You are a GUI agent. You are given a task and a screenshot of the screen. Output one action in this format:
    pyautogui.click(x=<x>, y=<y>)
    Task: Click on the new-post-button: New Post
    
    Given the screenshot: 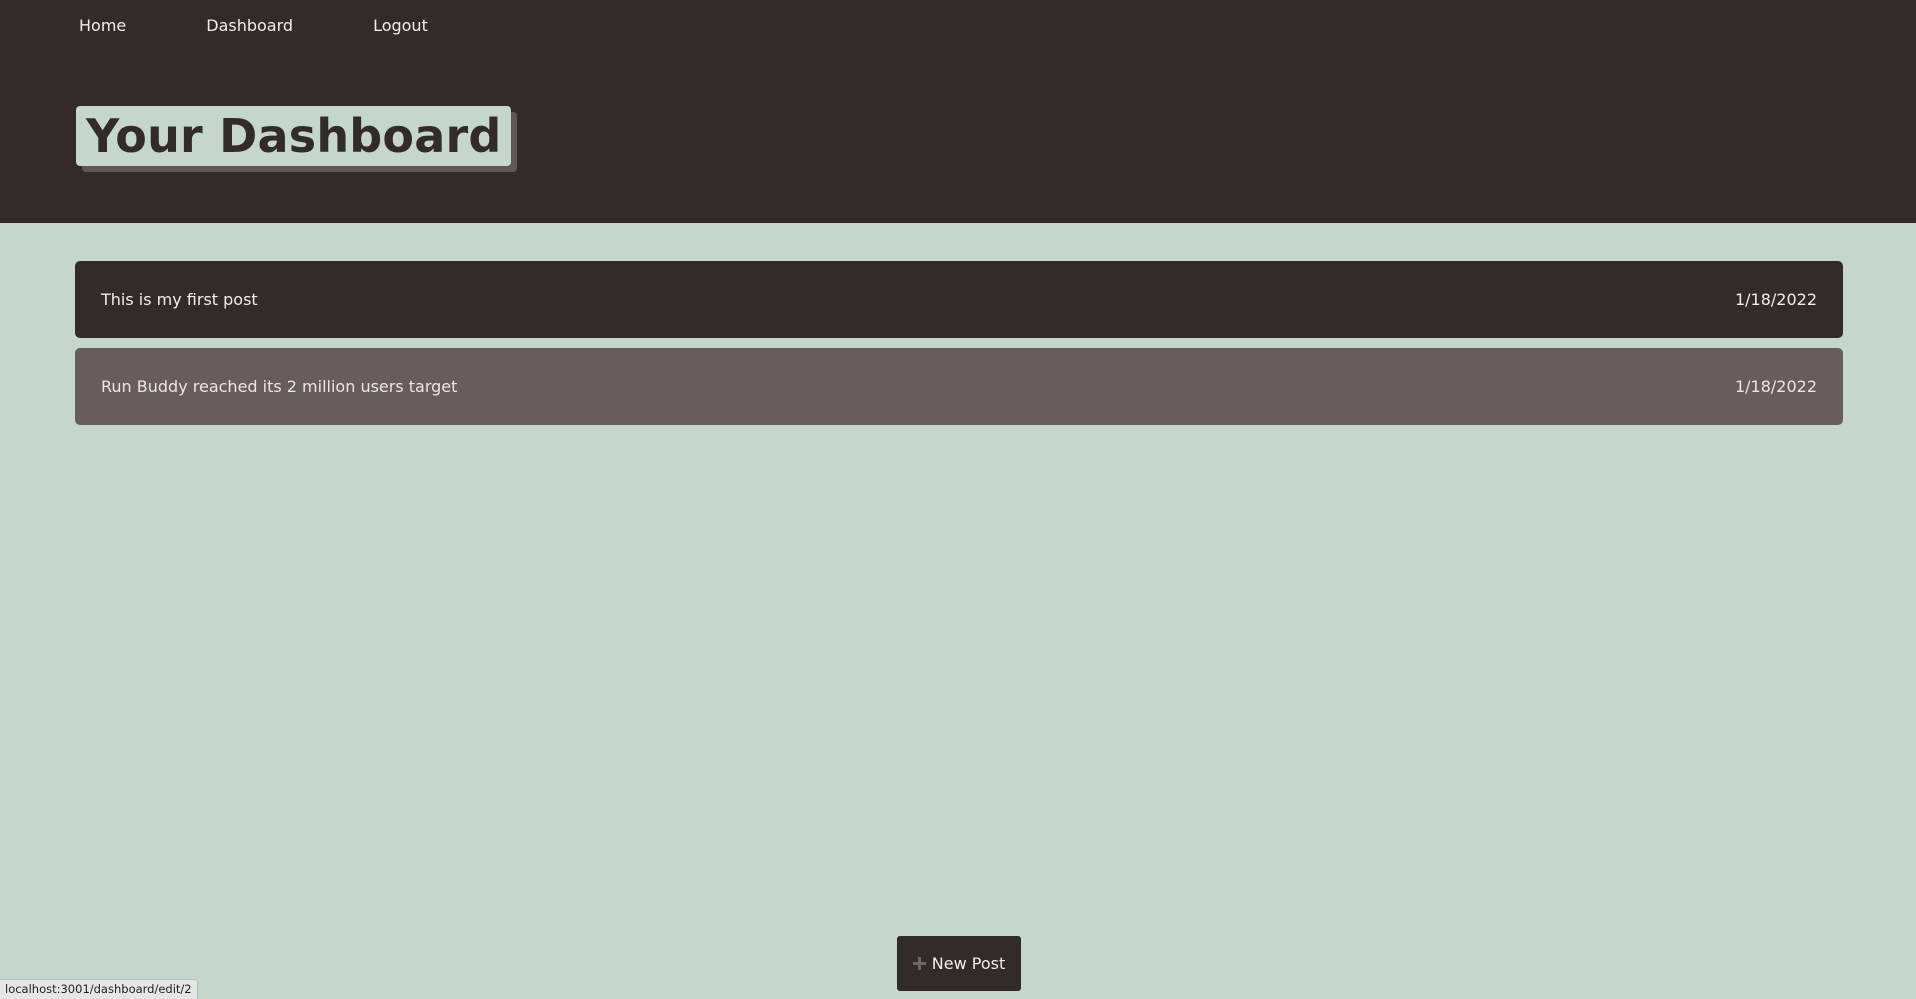 What is the action you would take?
    pyautogui.click(x=959, y=963)
    